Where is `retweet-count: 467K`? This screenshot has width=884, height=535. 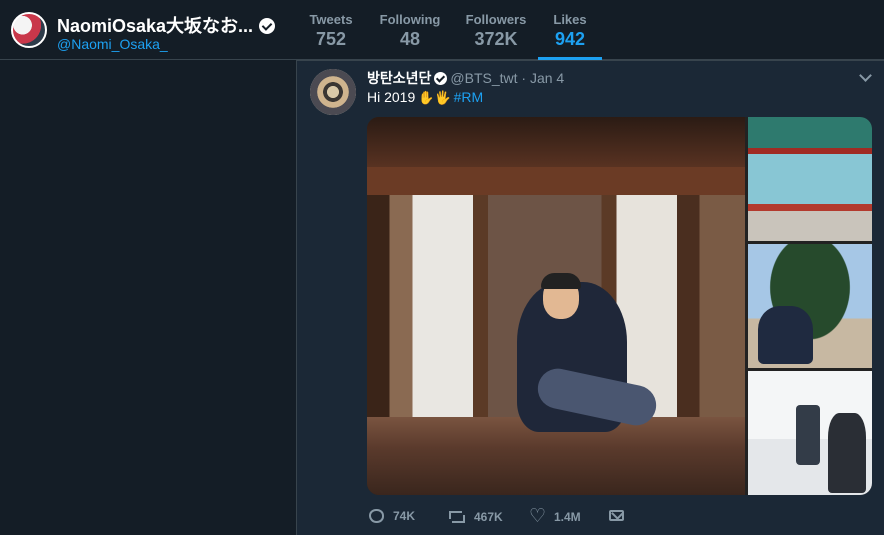
retweet-count: 467K is located at coordinates (488, 517).